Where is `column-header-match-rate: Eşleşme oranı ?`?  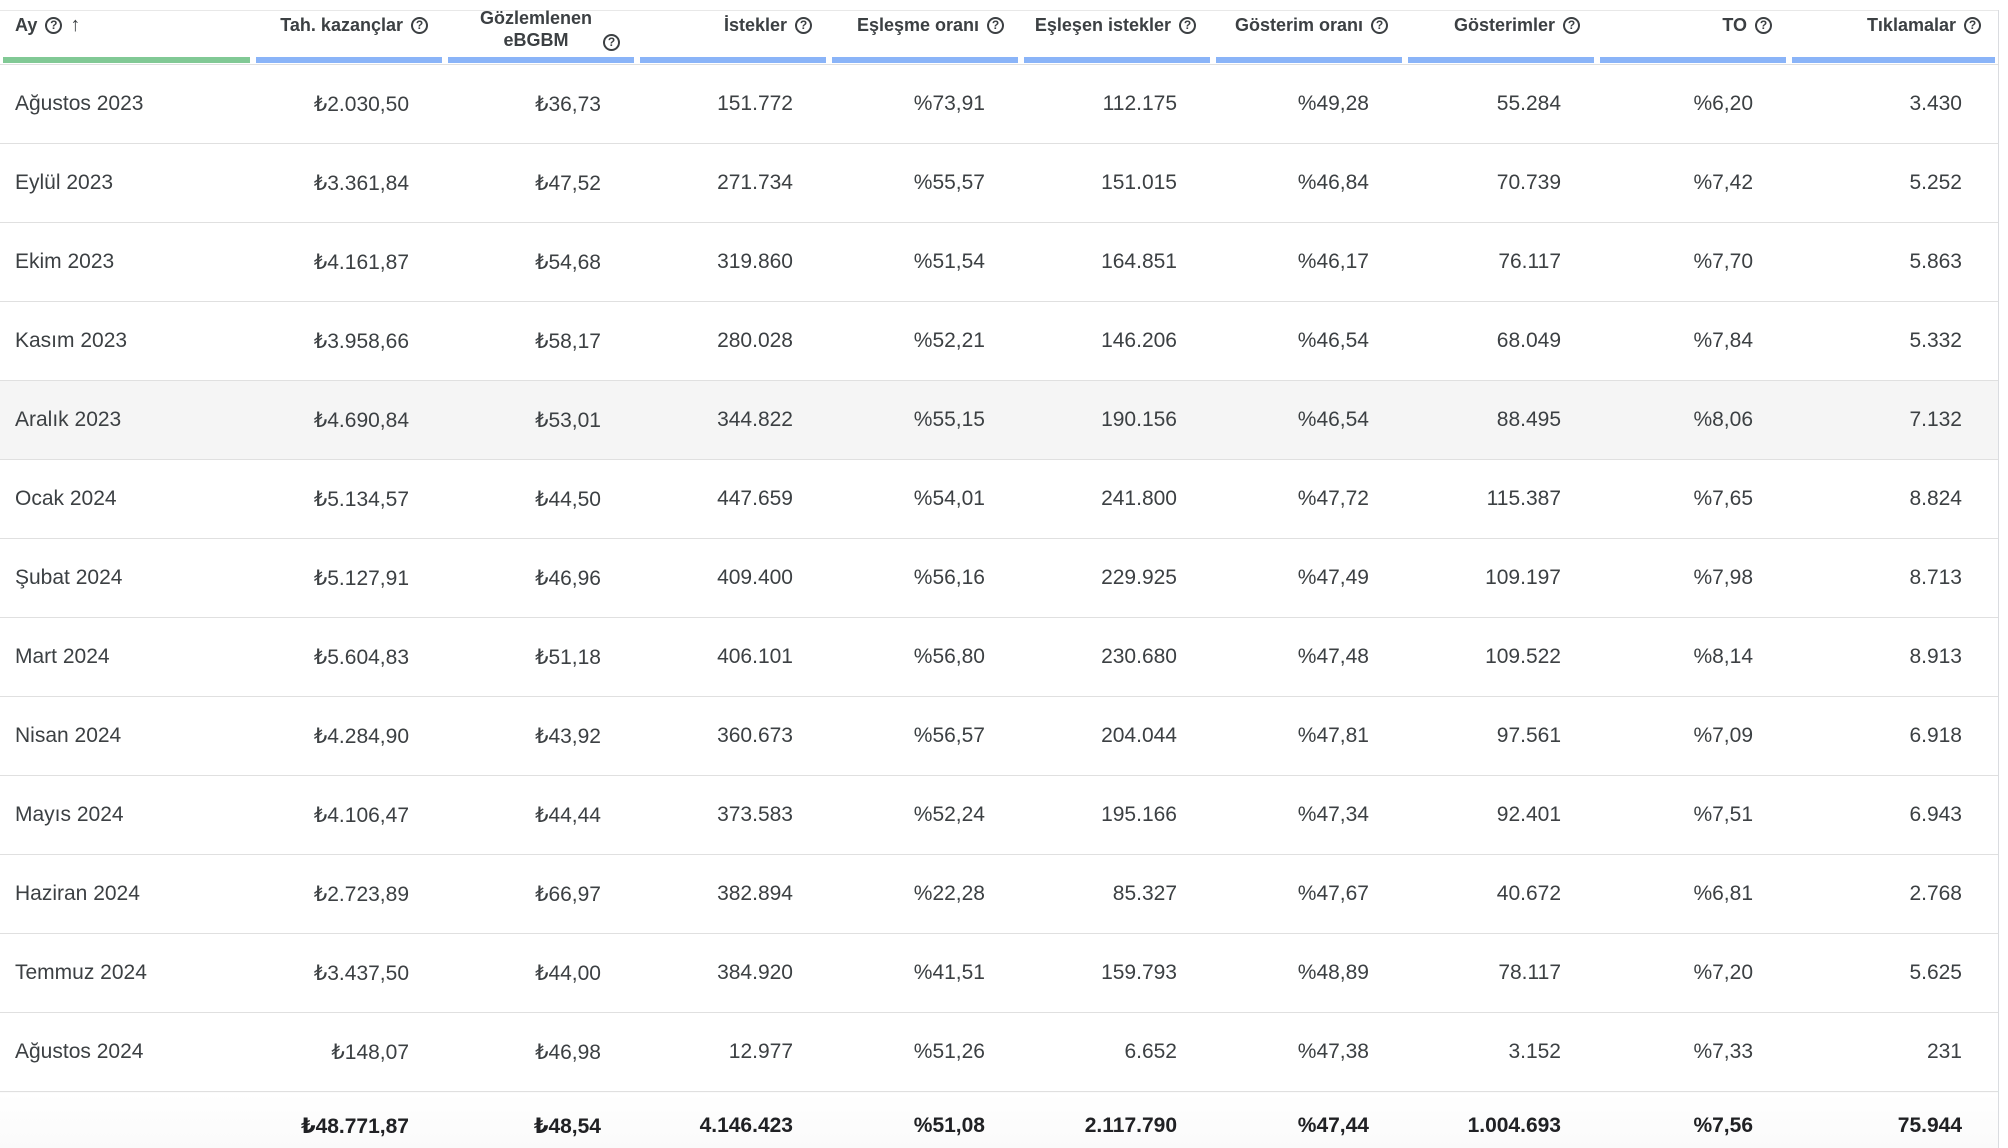 column-header-match-rate: Eşleşme oranı ? is located at coordinates (925, 32).